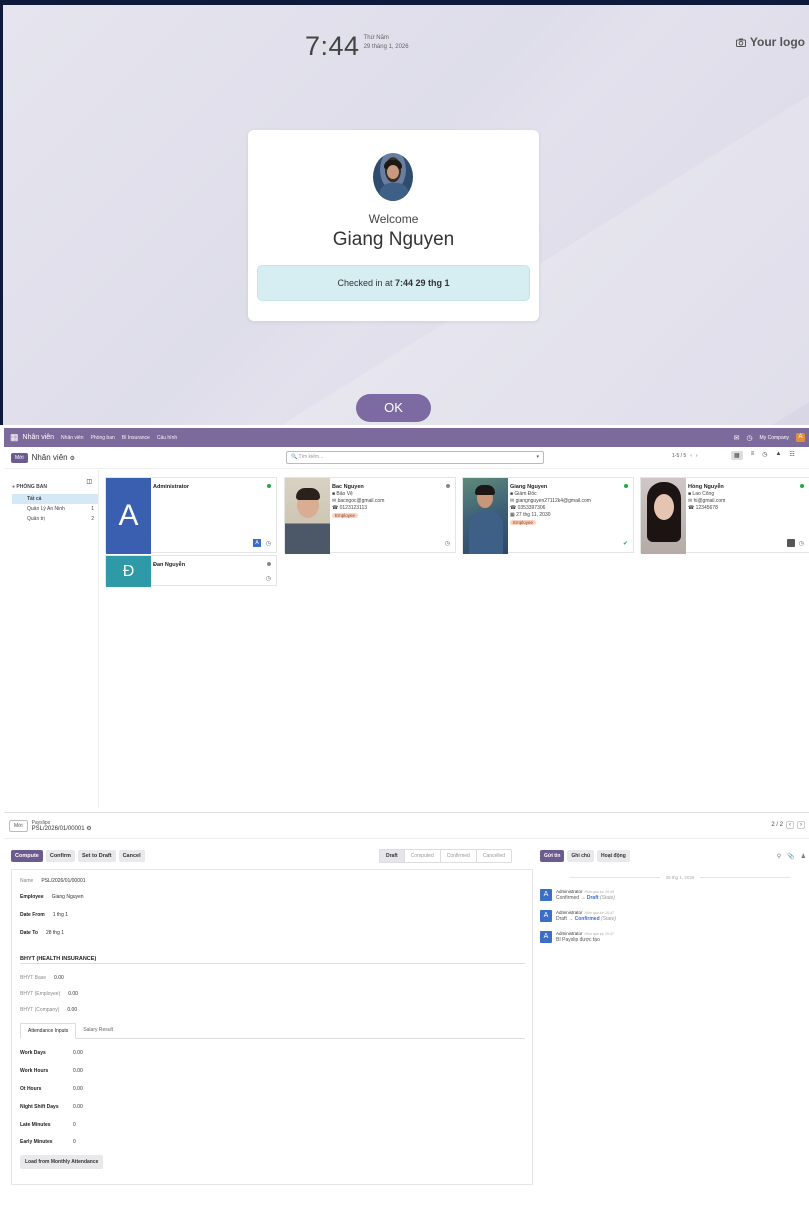  Describe the element at coordinates (737, 455) in the screenshot. I see `kanban-view-icon: ▦` at that location.